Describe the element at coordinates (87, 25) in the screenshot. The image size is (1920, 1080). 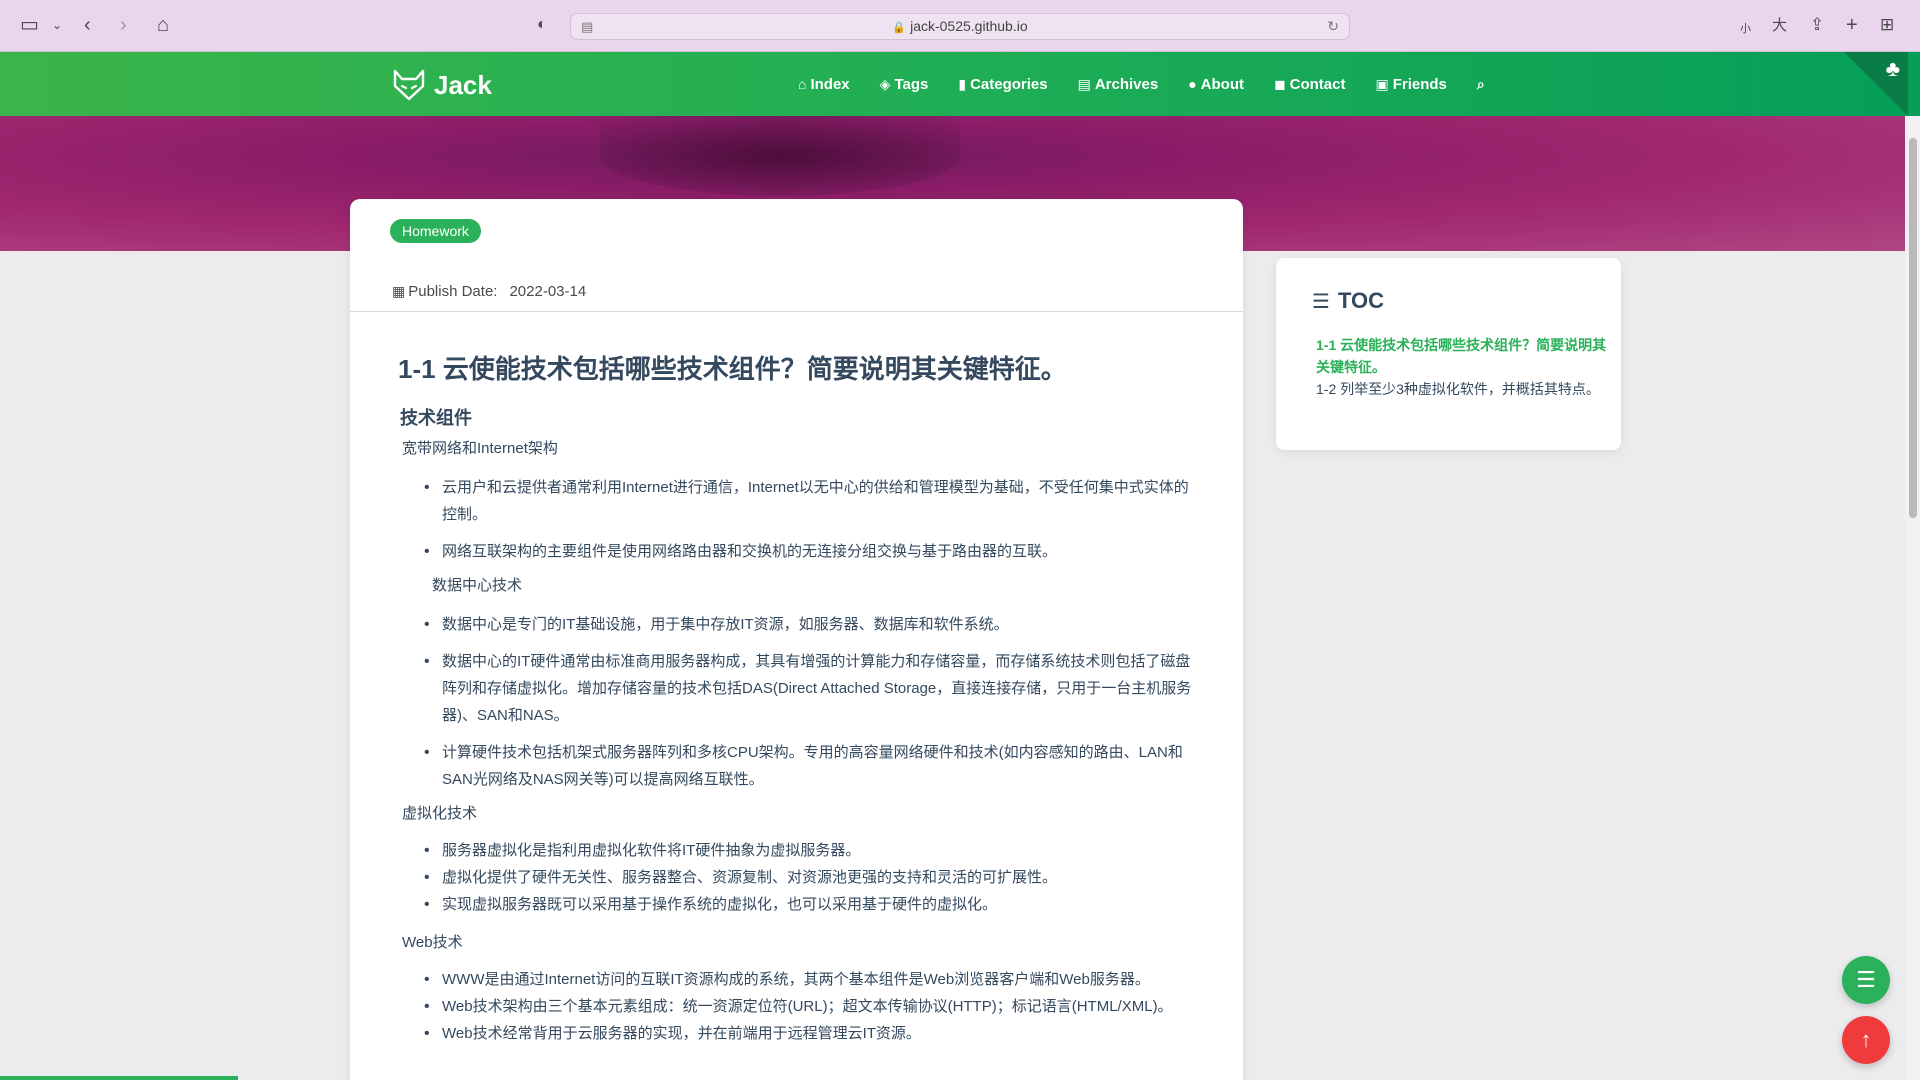
I see `back-icon: ‹` at that location.